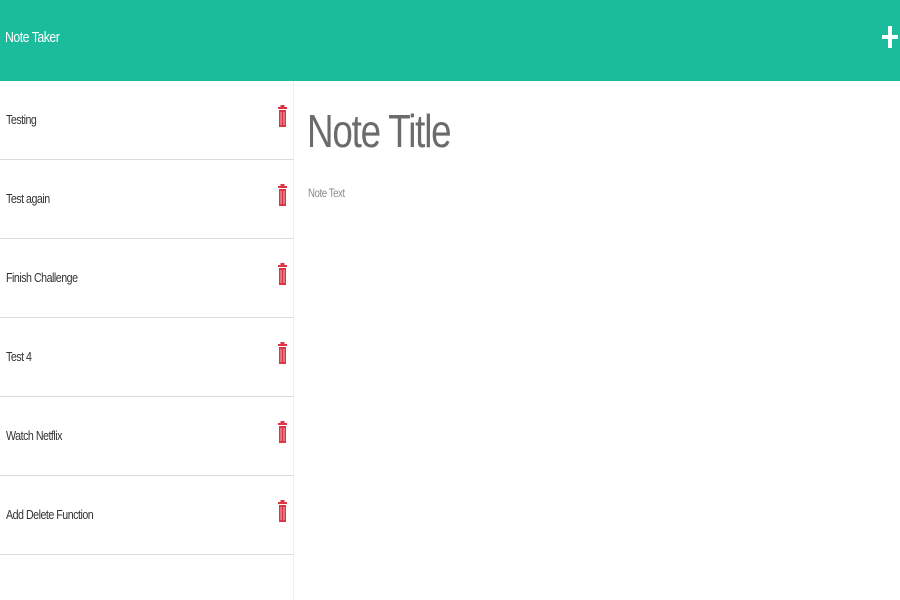  Describe the element at coordinates (146, 436) in the screenshot. I see `note-list-item: Watch Netflix` at that location.